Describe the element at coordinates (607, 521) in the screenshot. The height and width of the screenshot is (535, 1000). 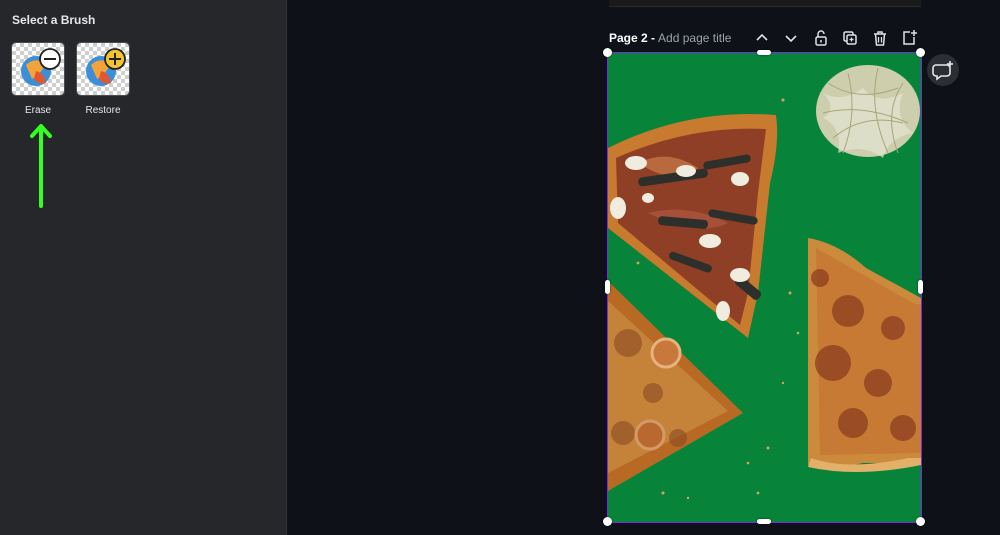
I see `resize-handle-bottom-left` at that location.